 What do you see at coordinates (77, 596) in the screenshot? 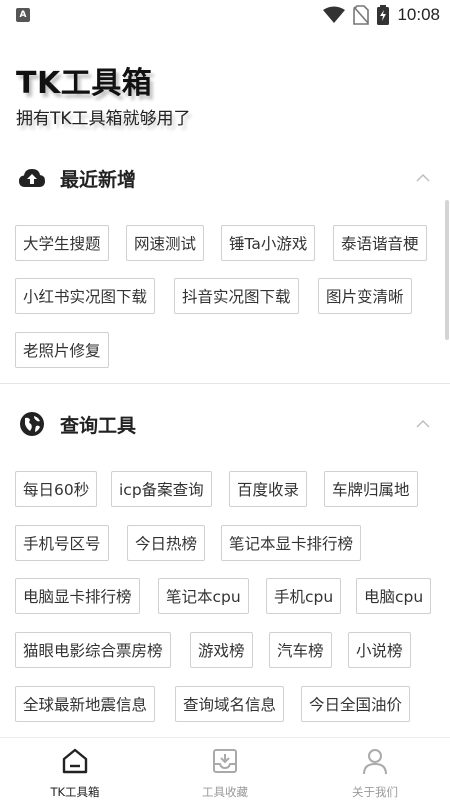
I see `tool-chip: 电脑显卡排行榜` at bounding box center [77, 596].